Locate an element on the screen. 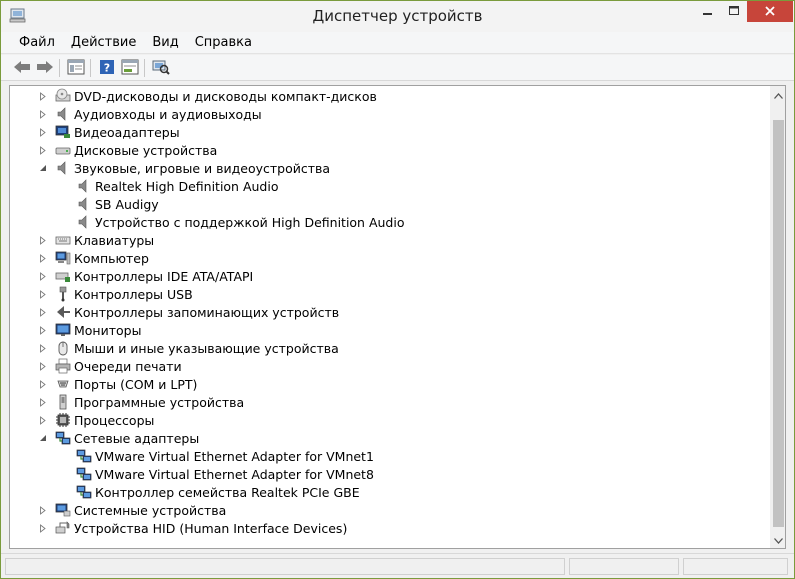  tree-item: Порты (COM и LPT) is located at coordinates (117, 384).